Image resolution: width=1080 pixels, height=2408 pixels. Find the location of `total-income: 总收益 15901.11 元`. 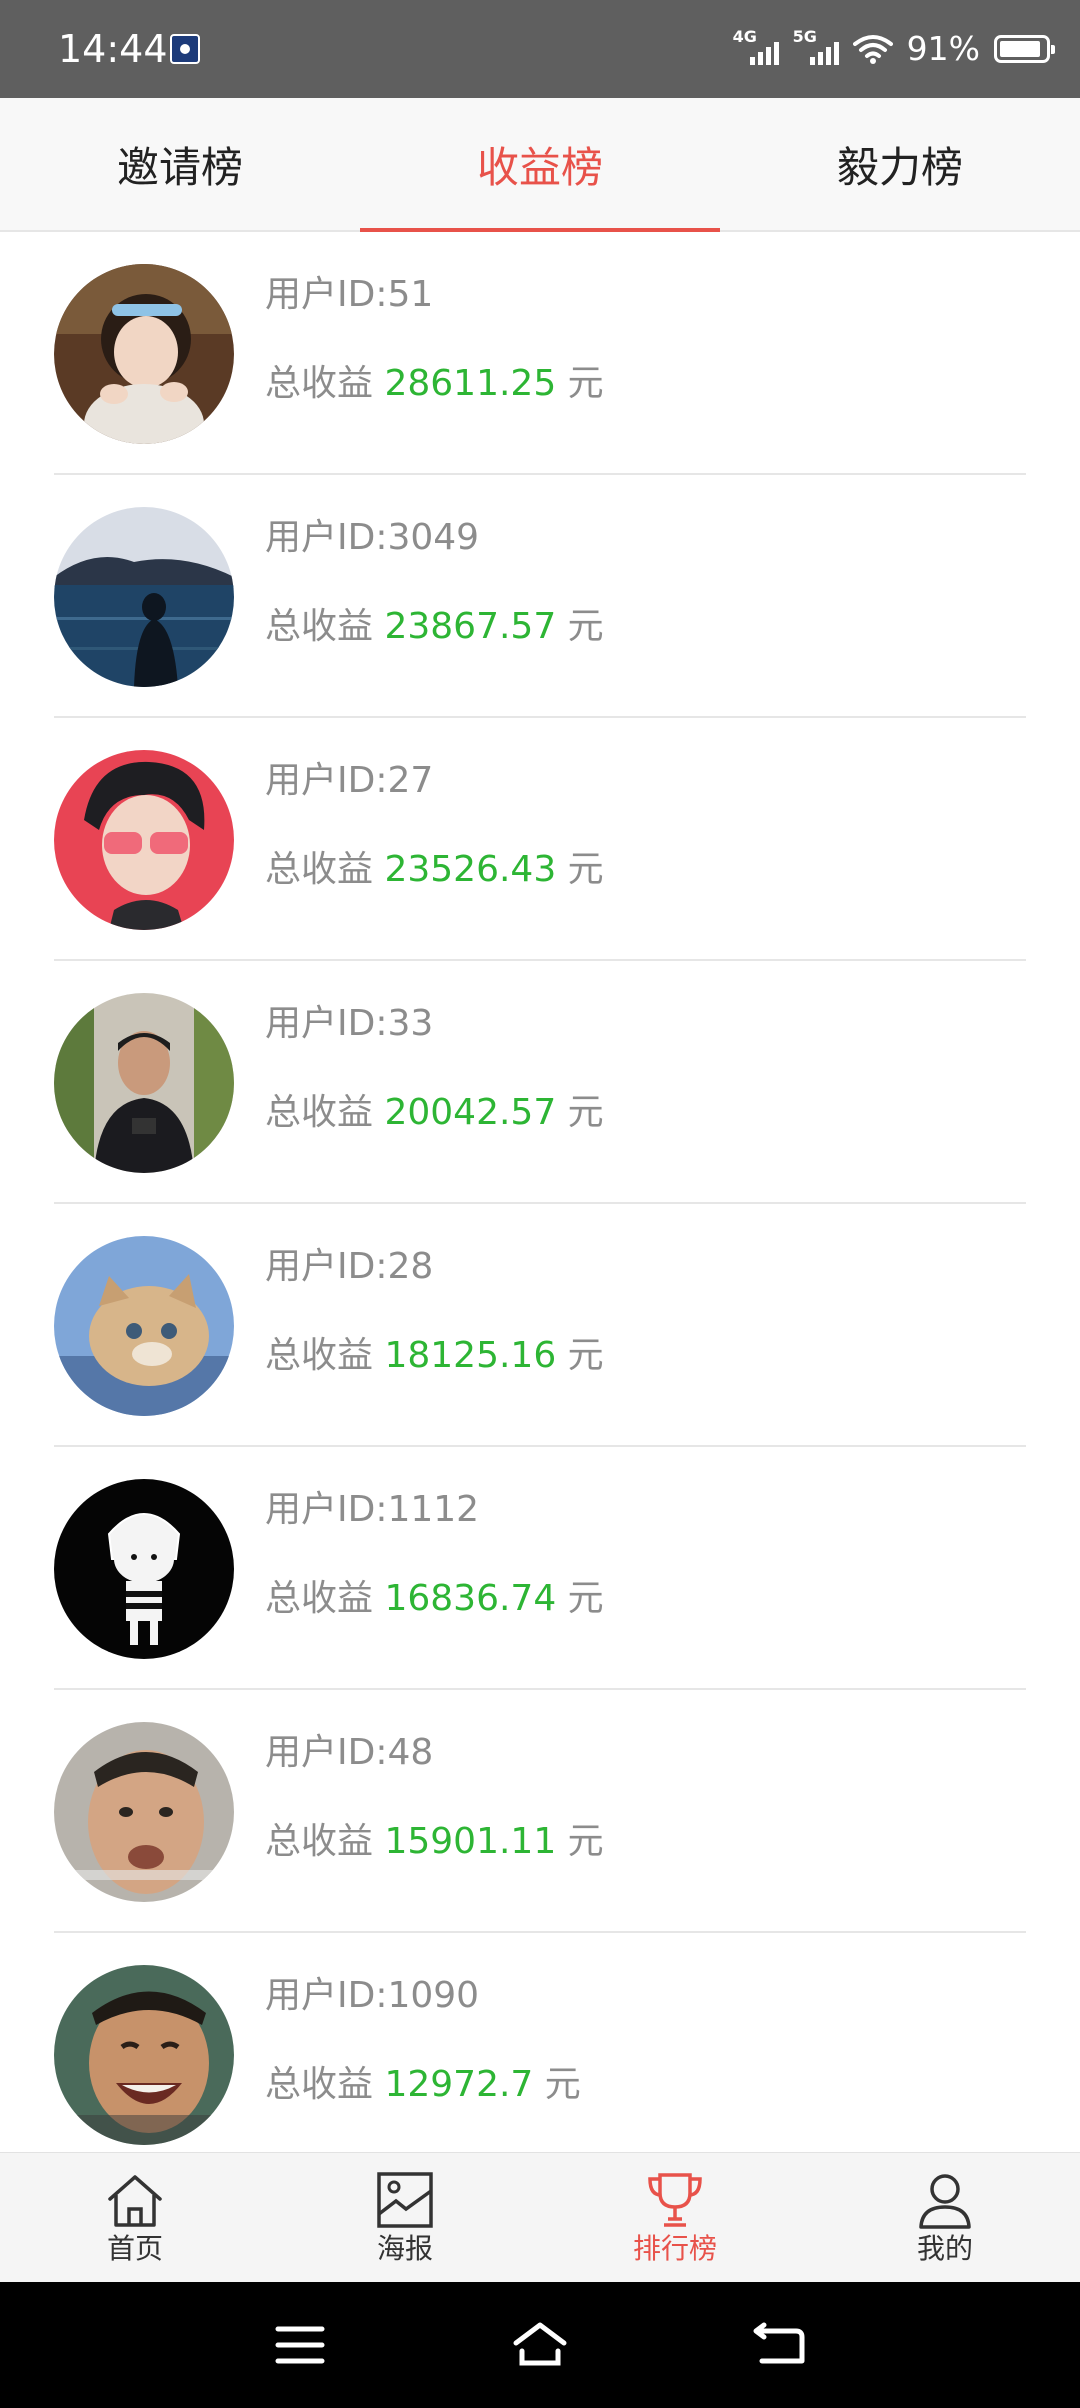

total-income: 总收益 15901.11 元 is located at coordinates (434, 1842).